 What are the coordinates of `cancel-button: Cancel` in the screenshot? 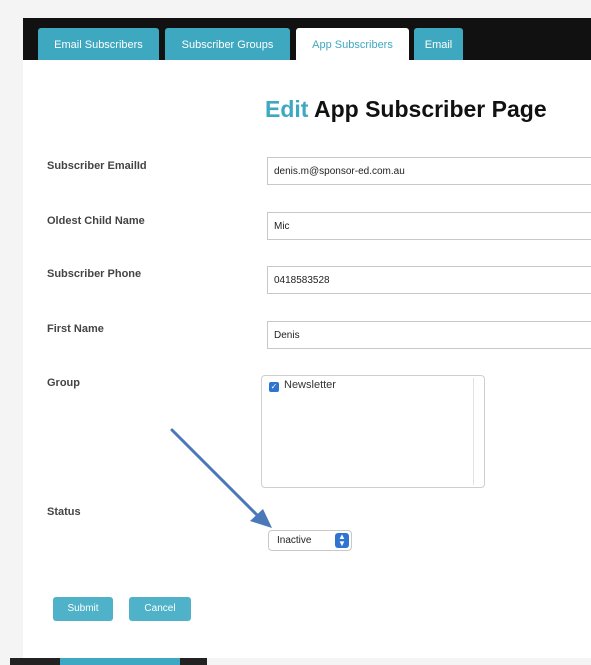 It's located at (160, 609).